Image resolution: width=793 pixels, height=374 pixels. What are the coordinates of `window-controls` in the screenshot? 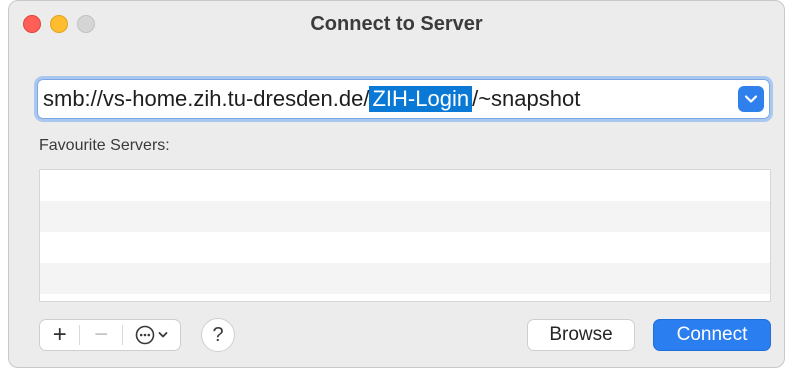 It's located at (59, 24).